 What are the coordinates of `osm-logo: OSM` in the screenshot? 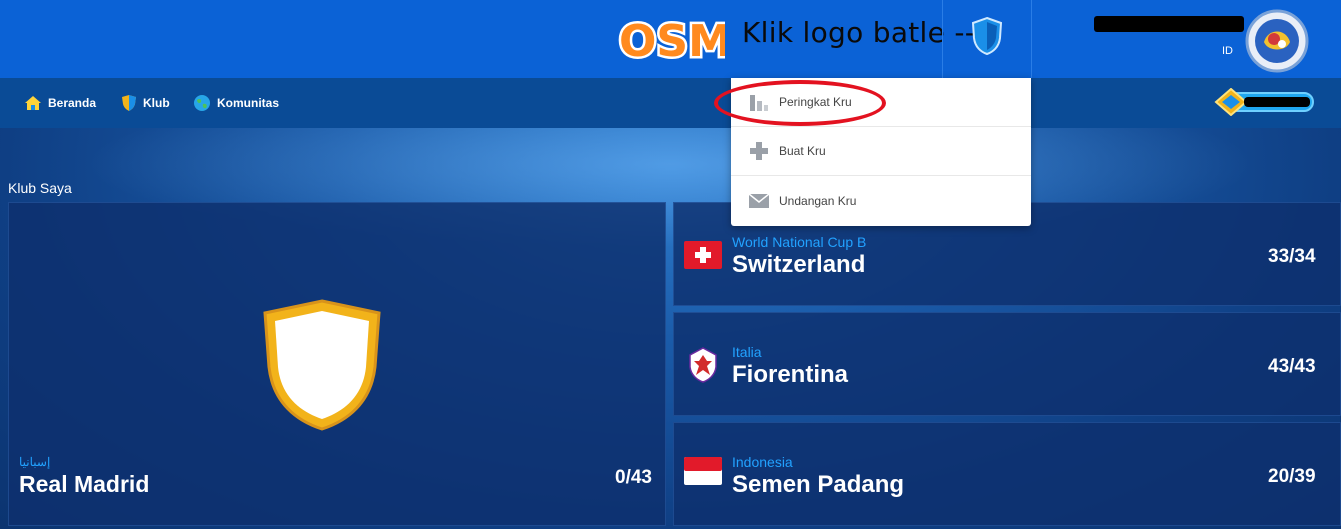 It's located at (670, 38).